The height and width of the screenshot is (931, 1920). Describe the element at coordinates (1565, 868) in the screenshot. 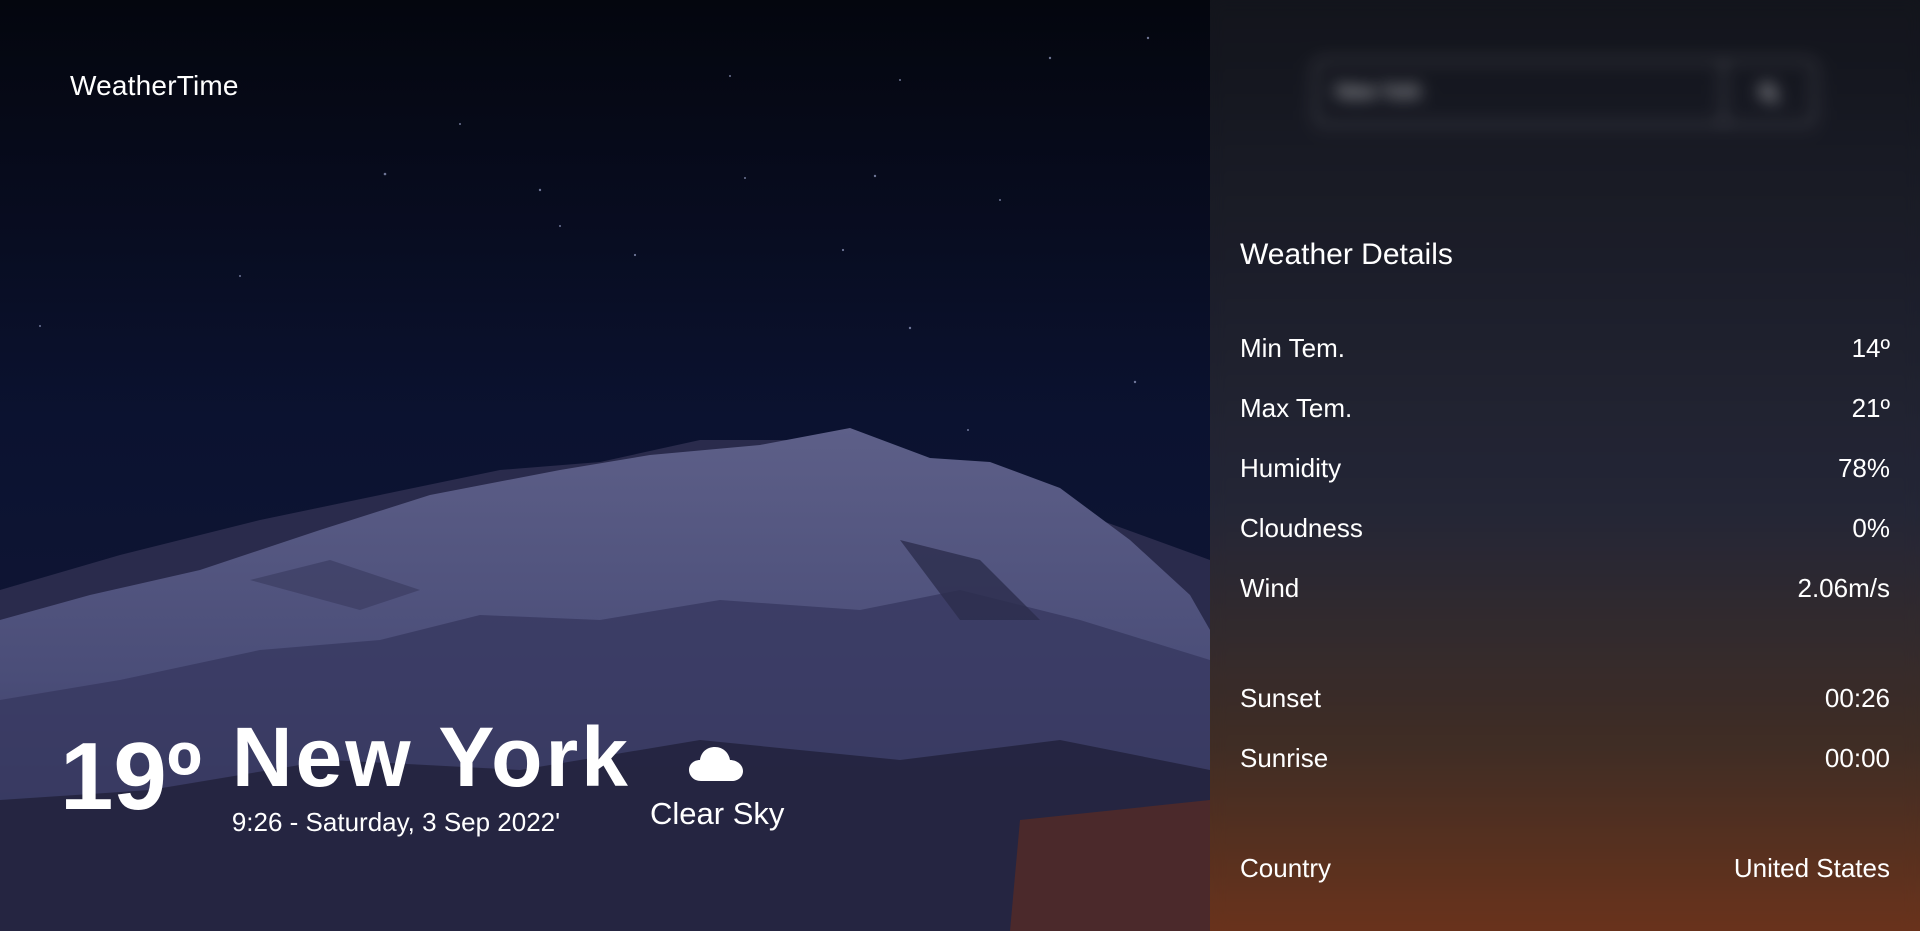

I see `detail-row-country: Country United States` at that location.